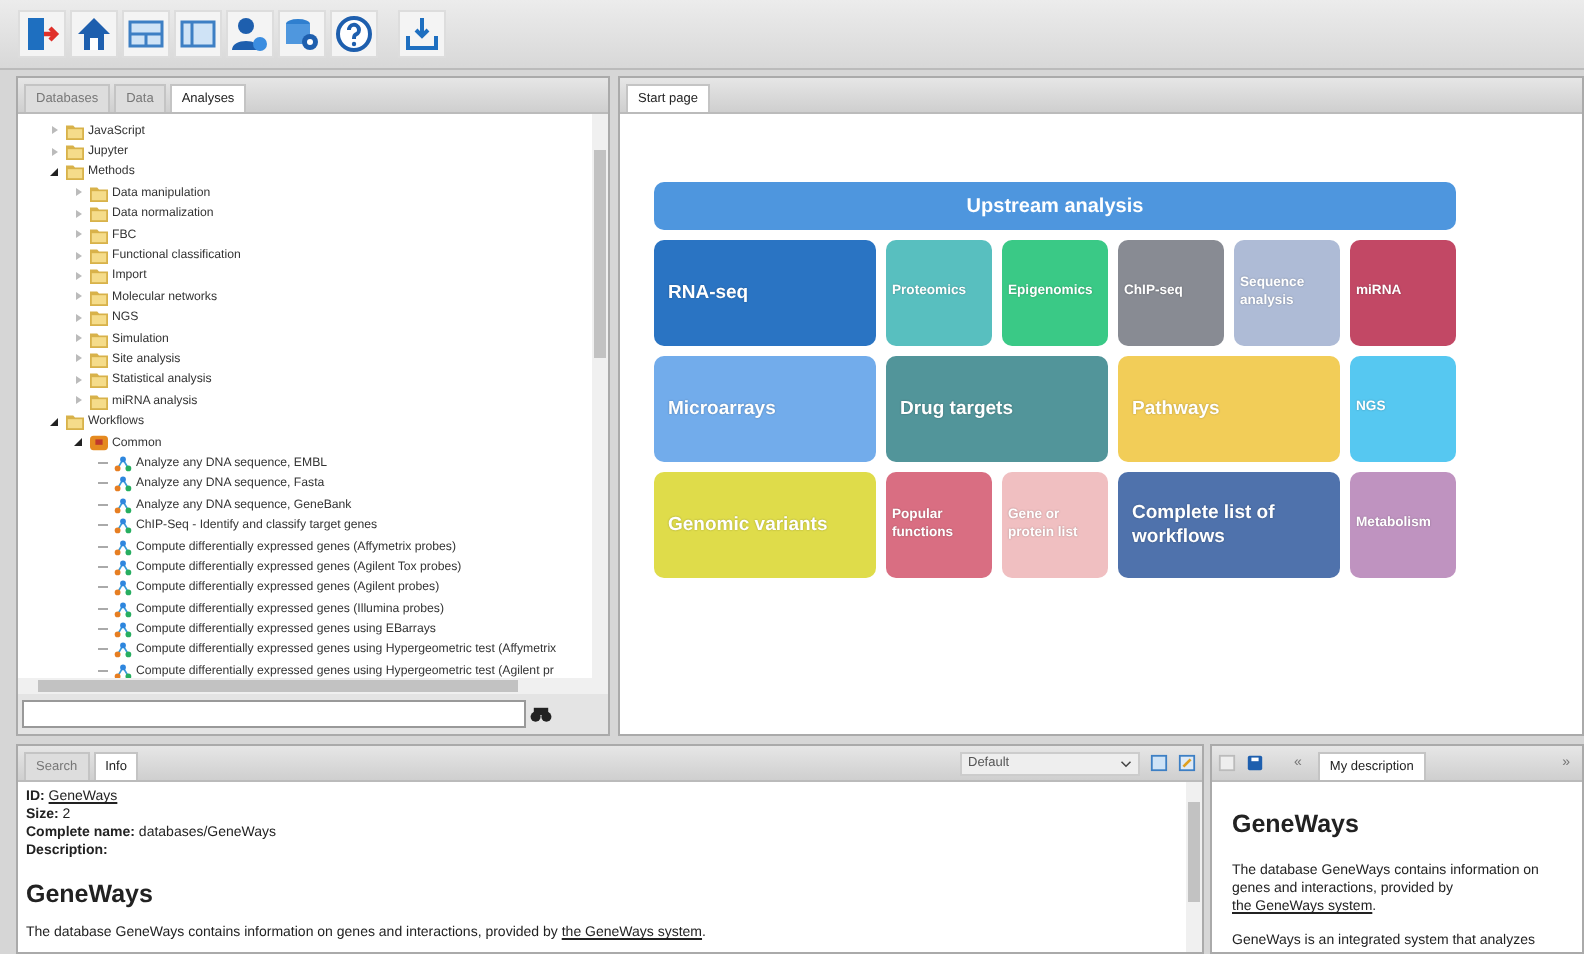  What do you see at coordinates (313, 686) in the screenshot?
I see `horizontal-scrollbar` at bounding box center [313, 686].